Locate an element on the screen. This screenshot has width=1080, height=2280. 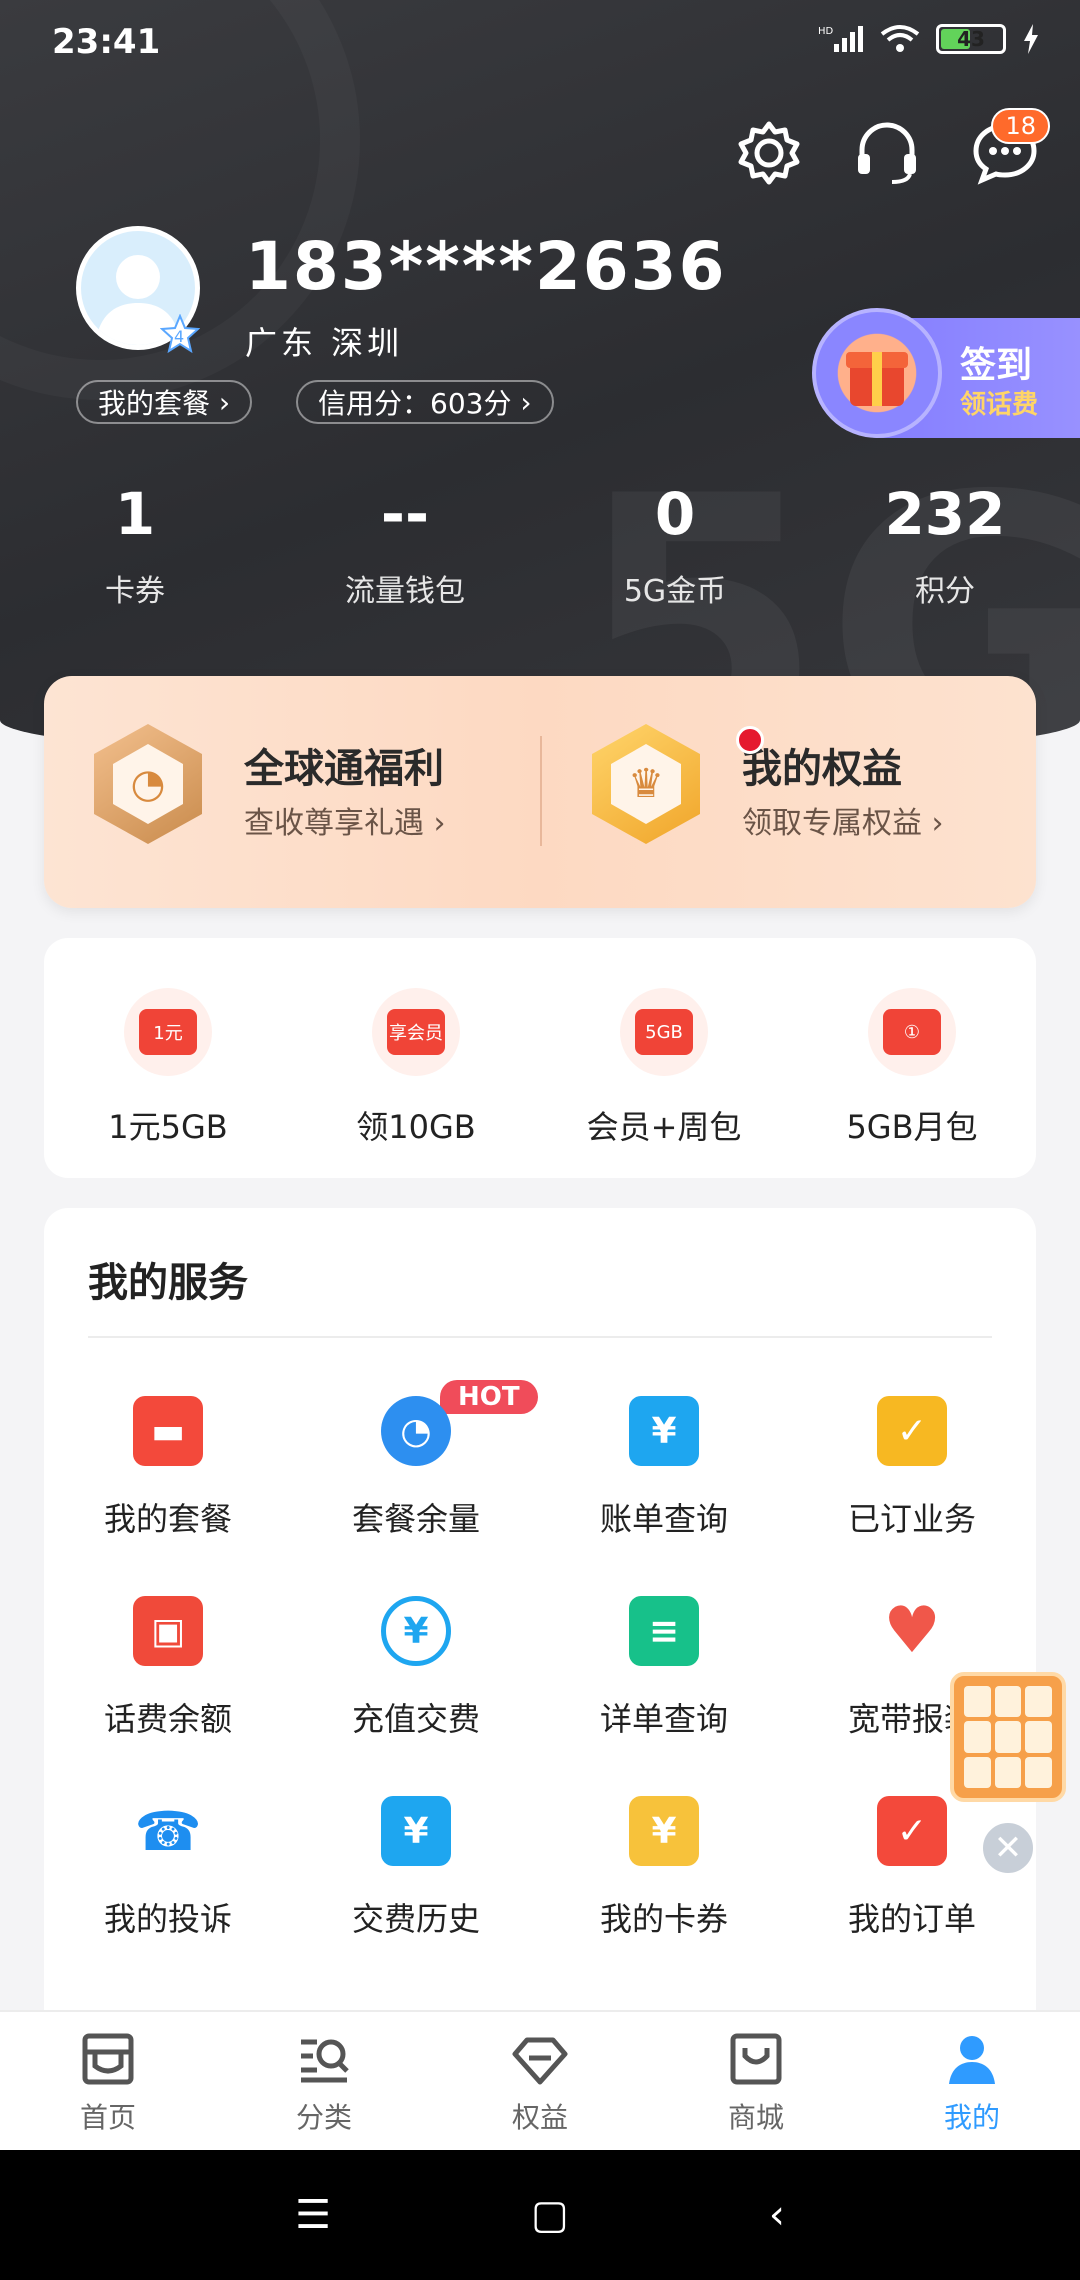
service-my-plan: ▬ 我的套餐 is located at coordinates (168, 1488).